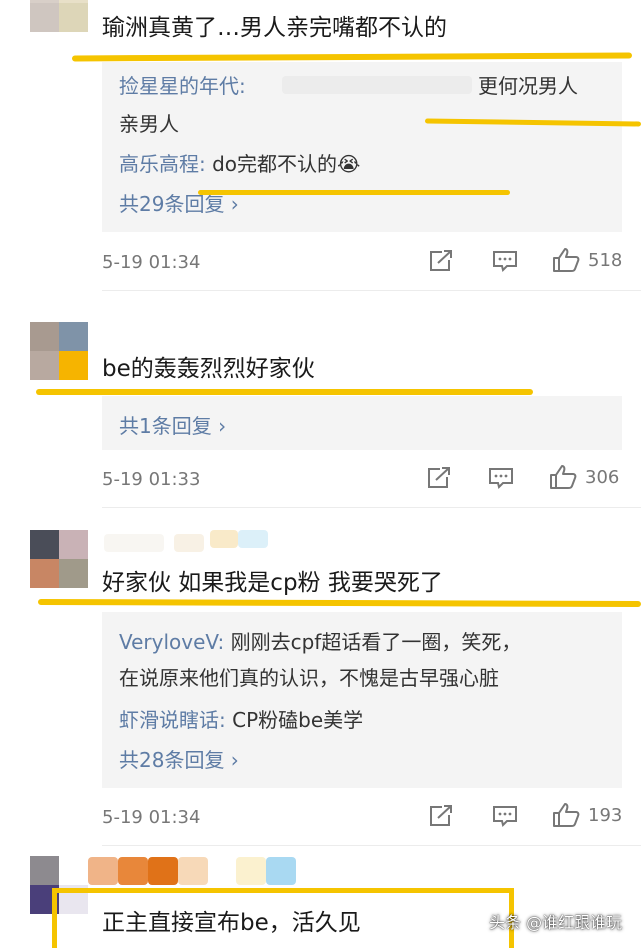 Image resolution: width=641 pixels, height=948 pixels. What do you see at coordinates (179, 86) in the screenshot?
I see `reply-username: 捡星星的年代` at bounding box center [179, 86].